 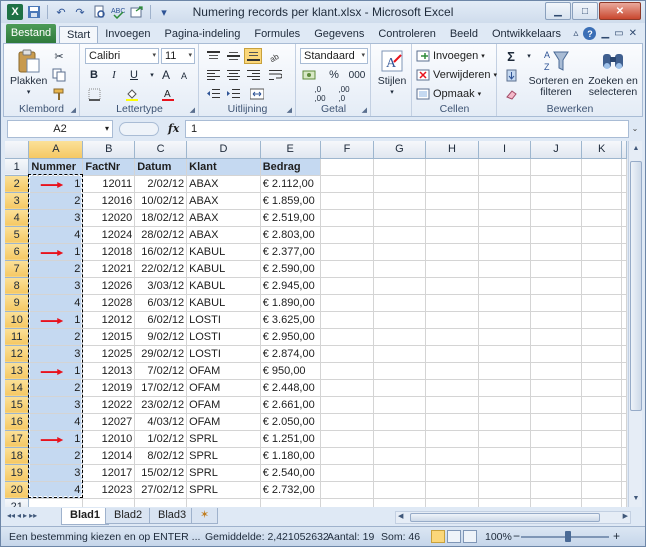 What do you see at coordinates (56, 167) in the screenshot?
I see `cell: Nummer` at bounding box center [56, 167].